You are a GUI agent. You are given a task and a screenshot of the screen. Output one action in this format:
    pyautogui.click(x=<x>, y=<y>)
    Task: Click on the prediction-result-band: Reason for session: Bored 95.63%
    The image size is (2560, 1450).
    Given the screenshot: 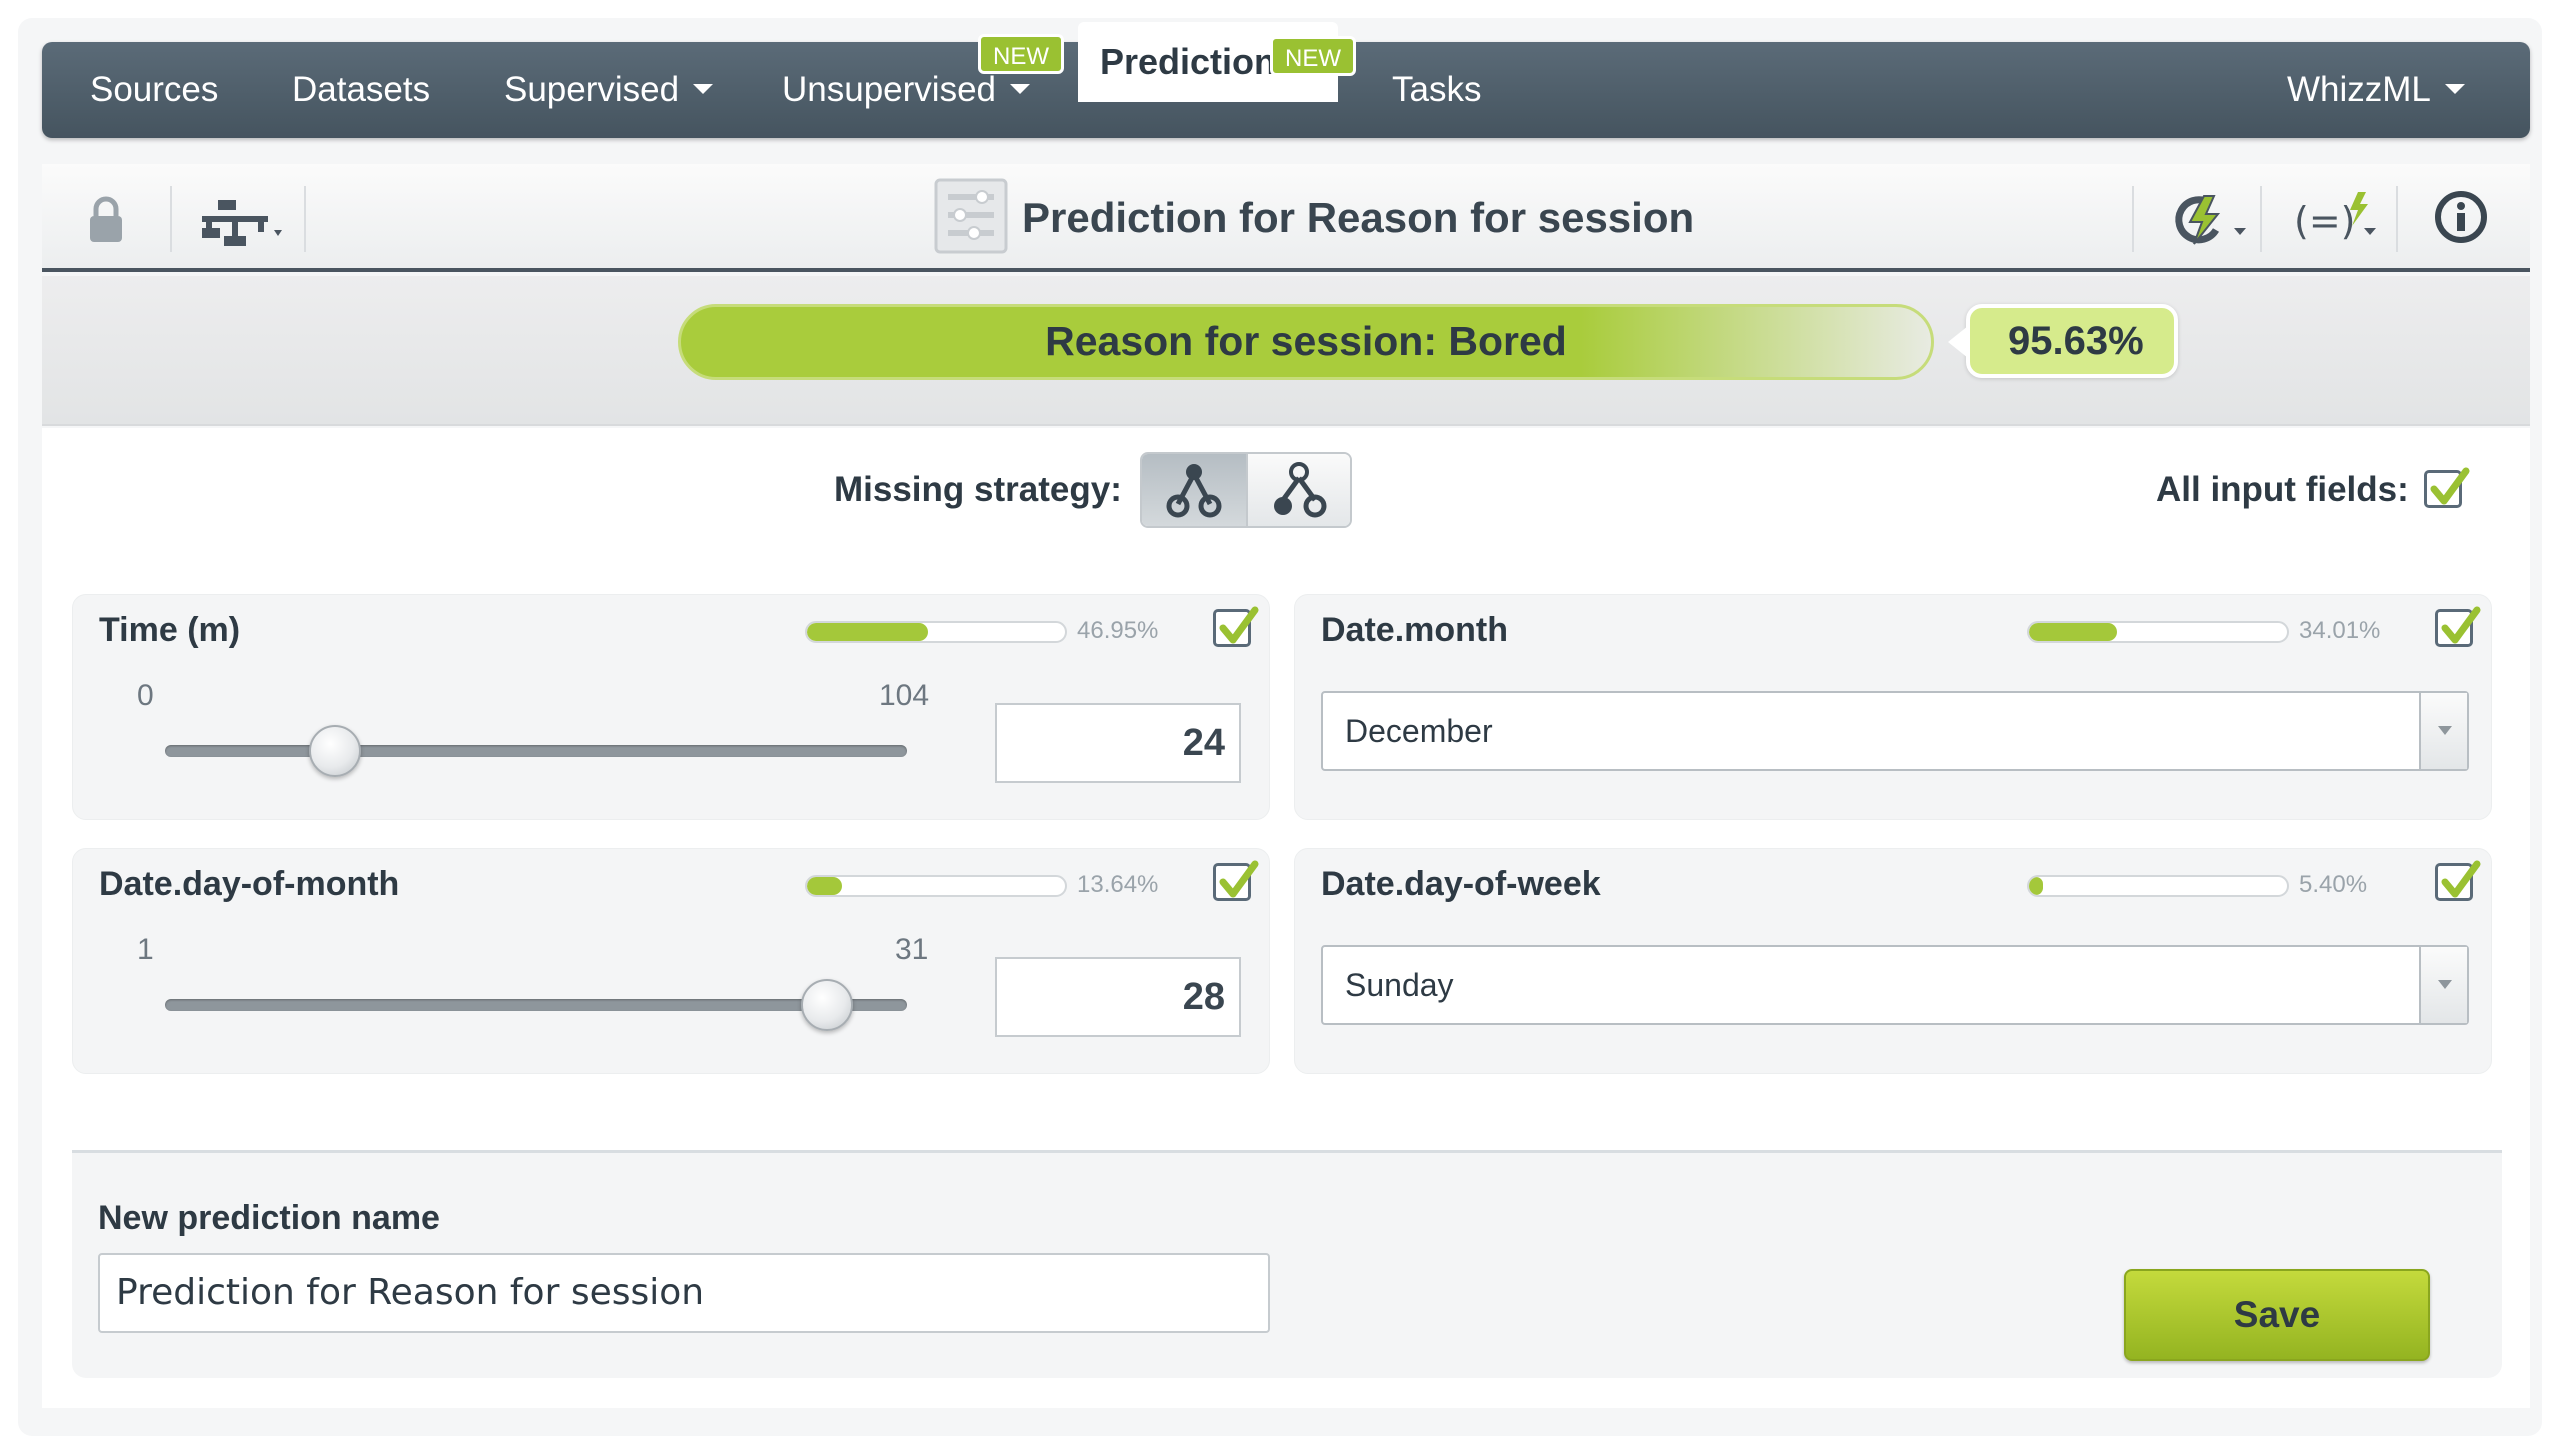 What is the action you would take?
    pyautogui.click(x=1286, y=351)
    